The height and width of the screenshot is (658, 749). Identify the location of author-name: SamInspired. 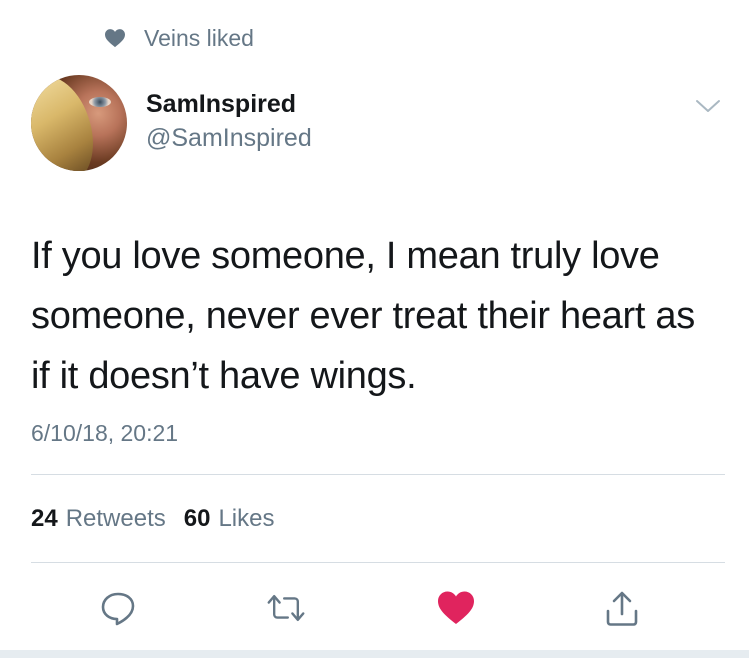
(221, 104).